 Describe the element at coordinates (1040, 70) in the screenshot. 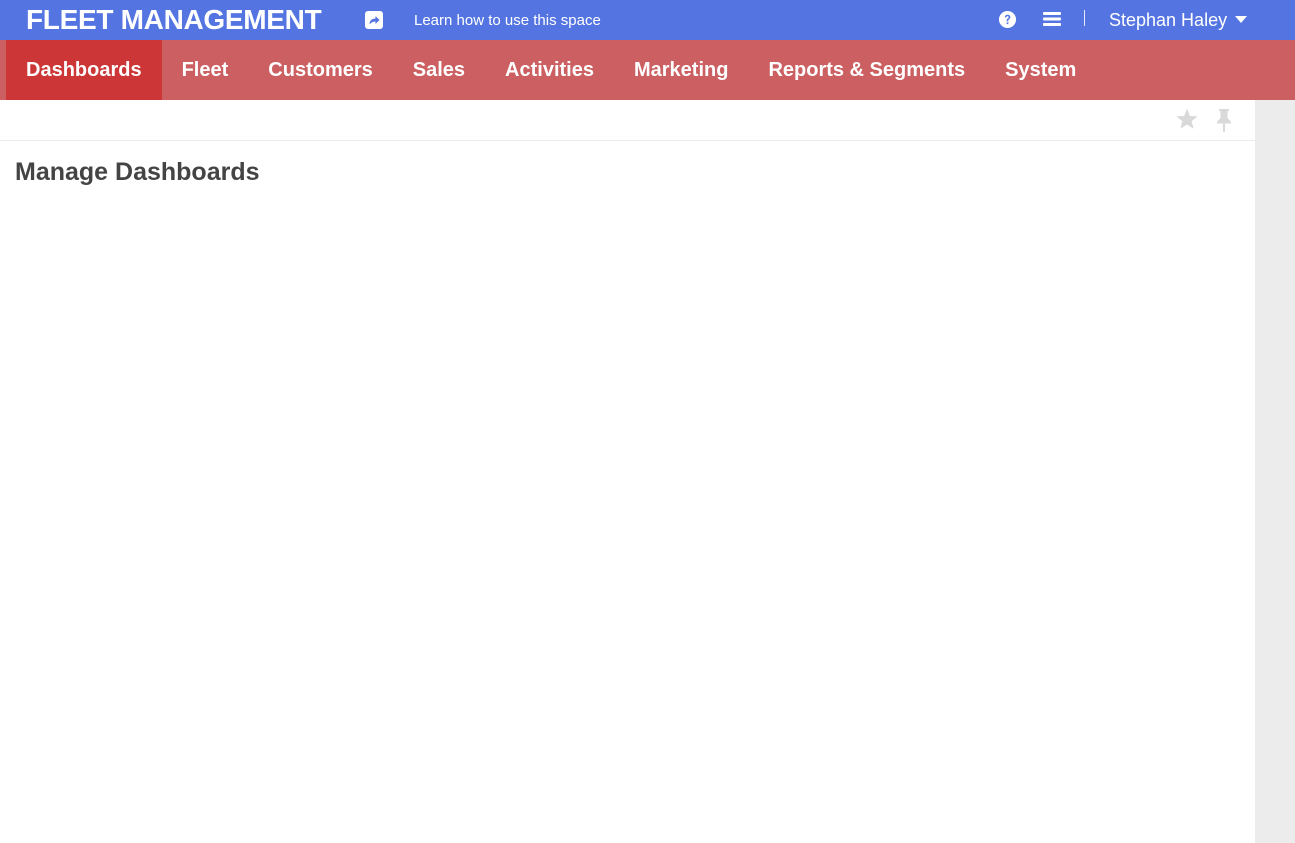

I see `nav-item-system: System` at that location.